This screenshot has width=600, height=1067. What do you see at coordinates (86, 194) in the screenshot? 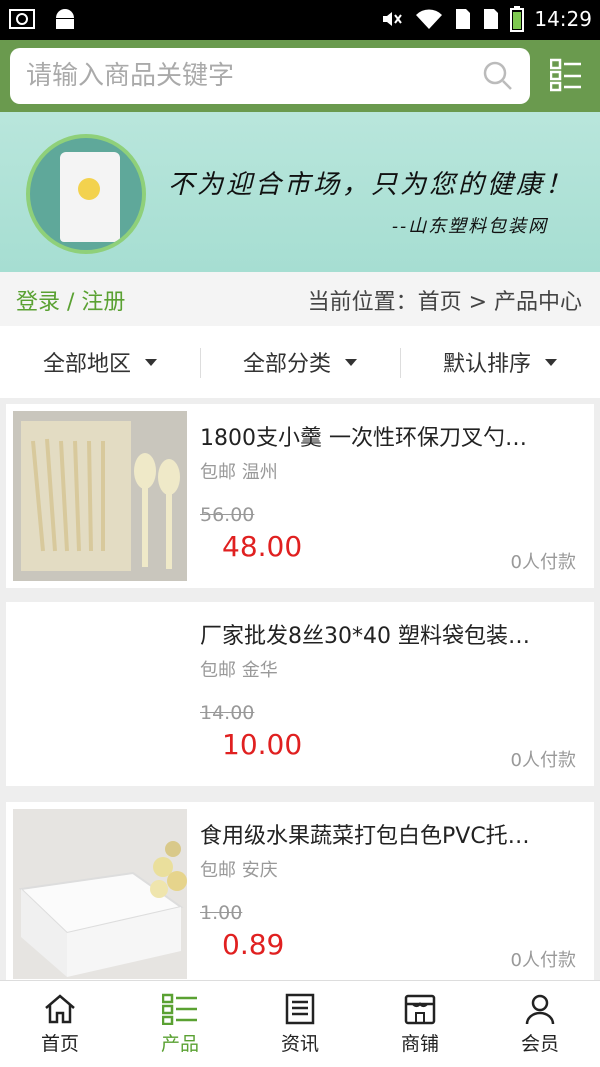
I see `banner-product-image` at bounding box center [86, 194].